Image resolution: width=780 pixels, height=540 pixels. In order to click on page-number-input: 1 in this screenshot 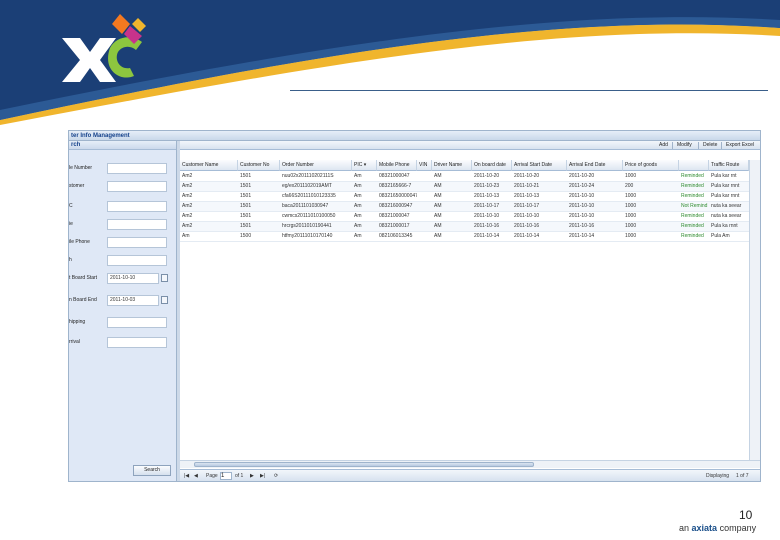, I will do `click(226, 476)`.